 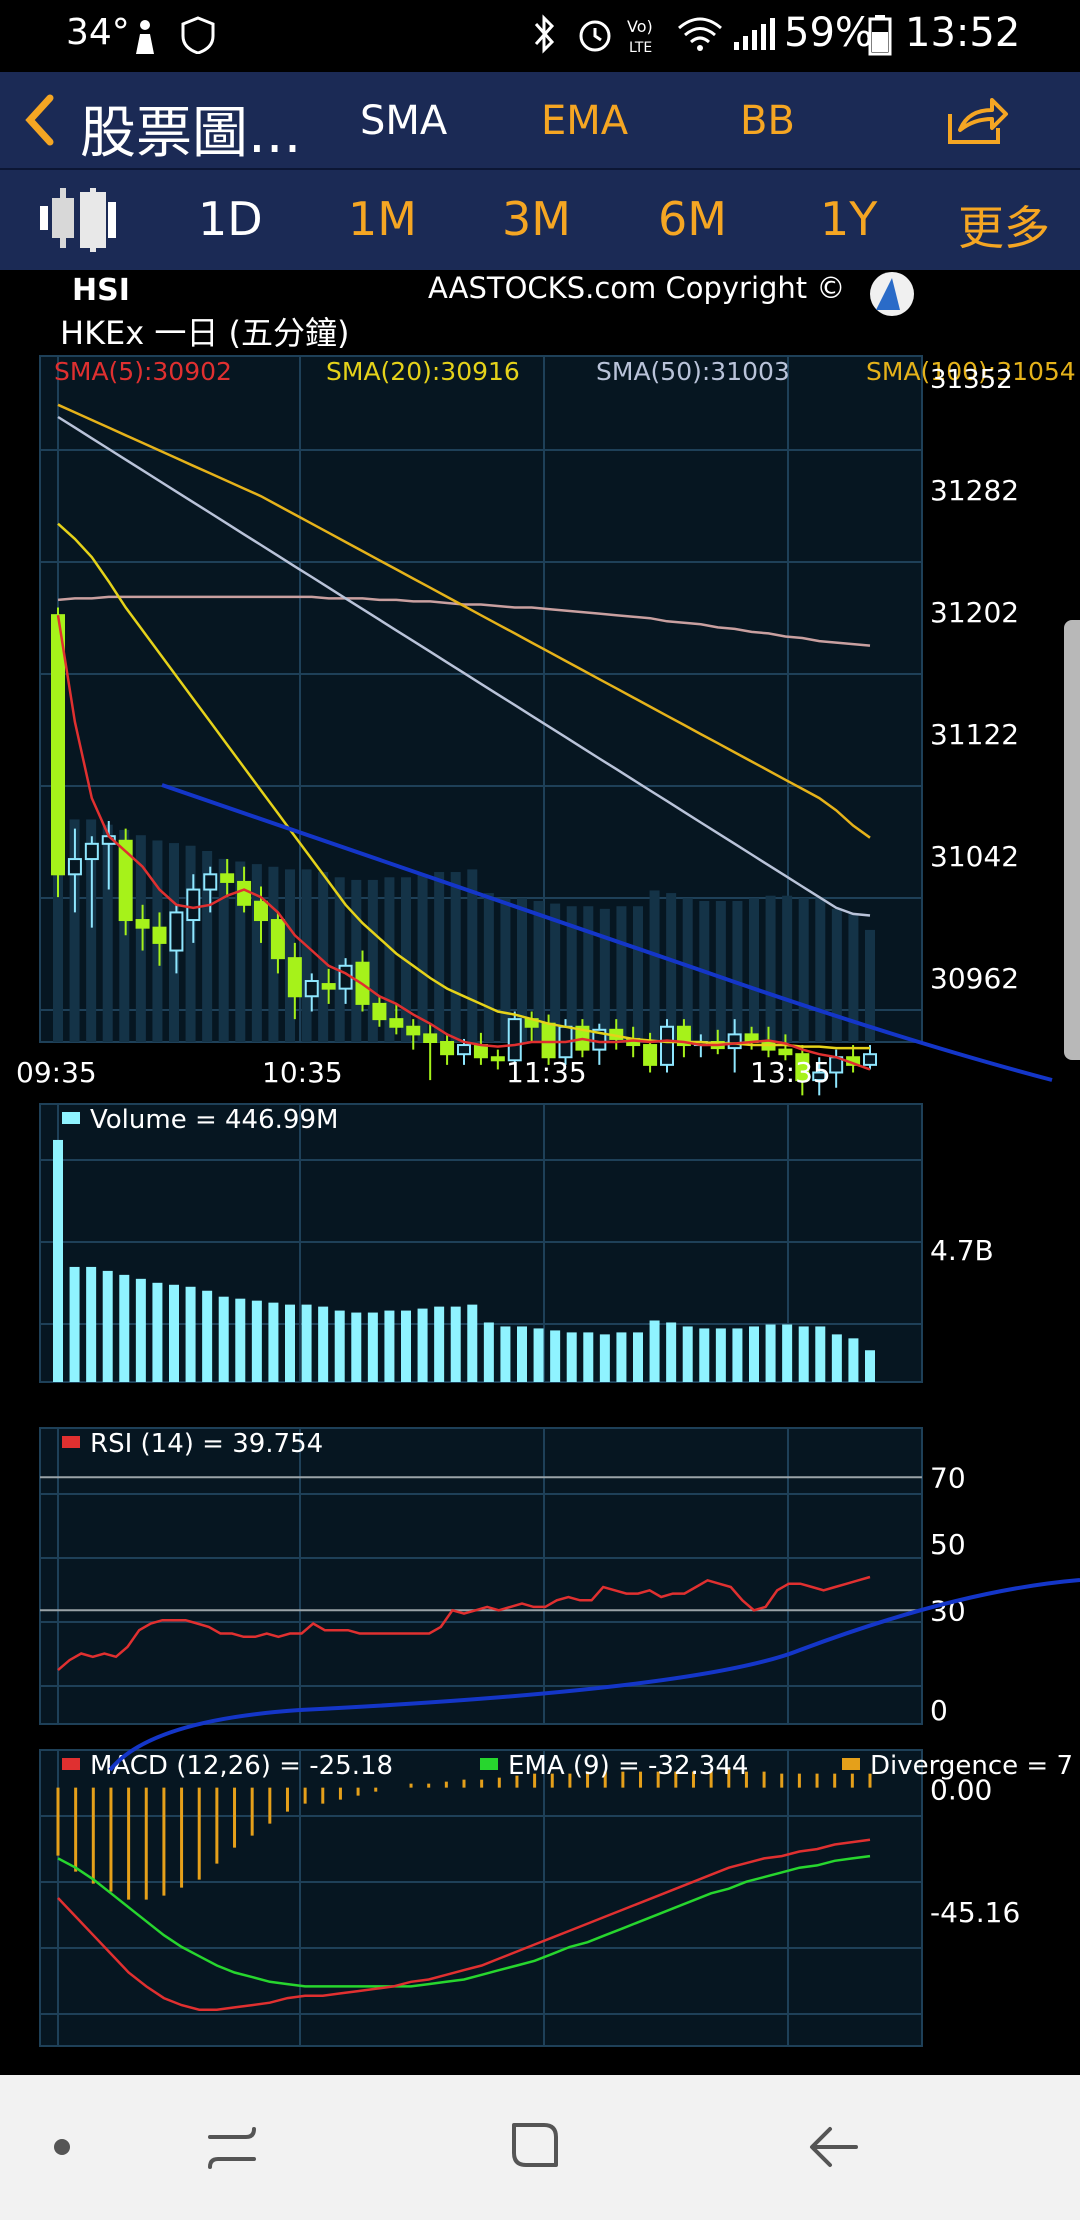 What do you see at coordinates (71, 1118) in the screenshot?
I see `volume-legend-swatch` at bounding box center [71, 1118].